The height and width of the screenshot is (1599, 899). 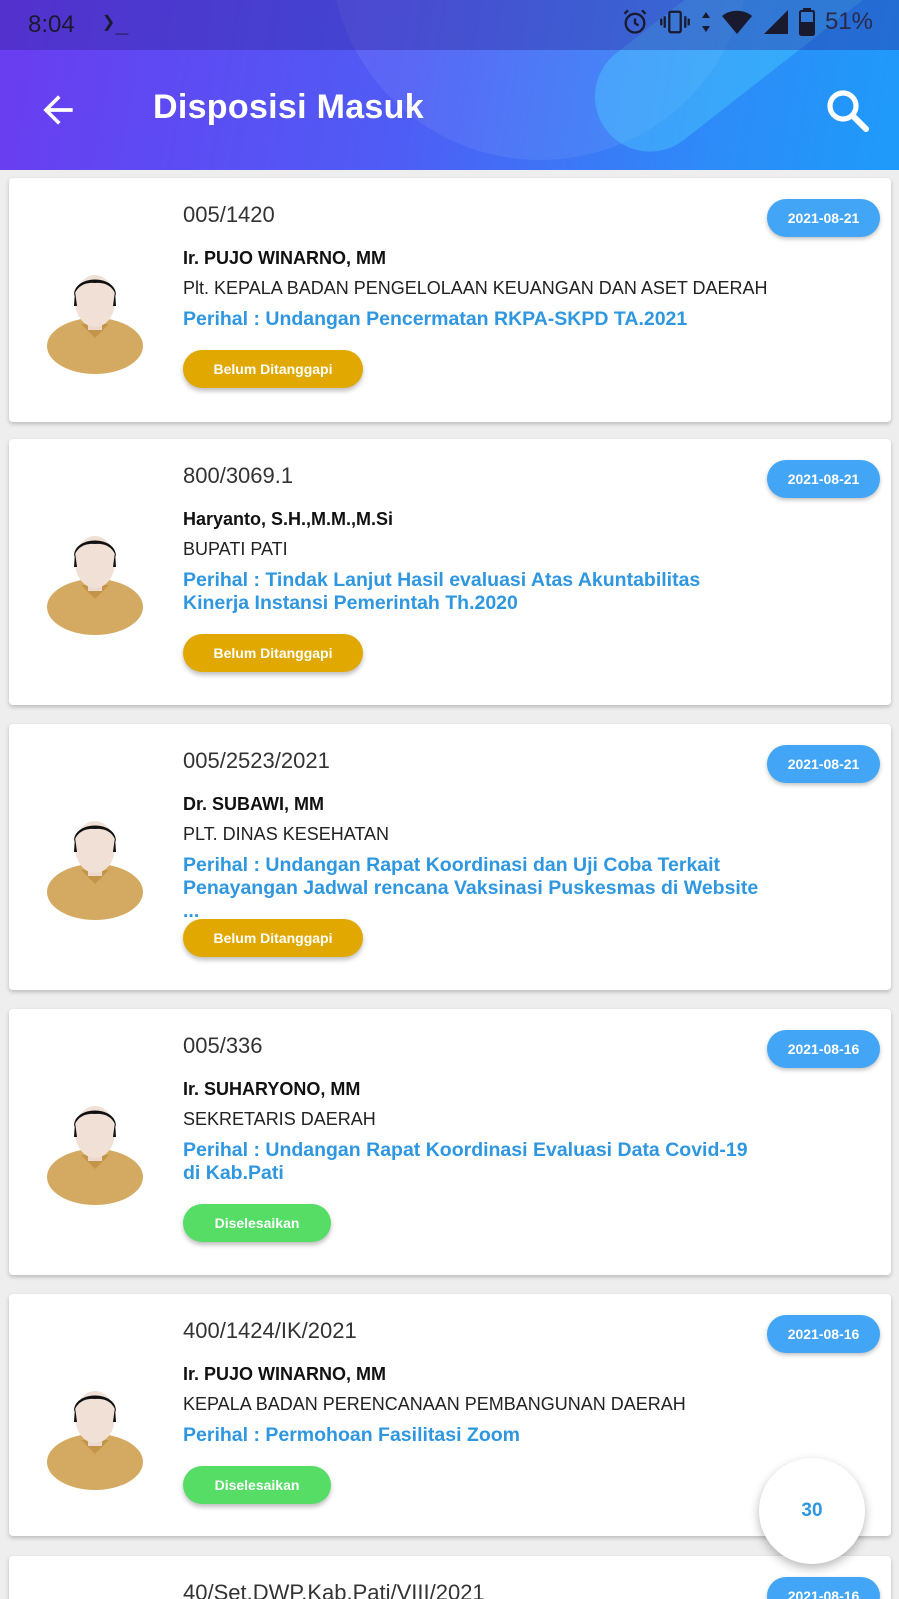 I want to click on sender-position: SEKRETARIS DAERAH, so click(x=279, y=1119).